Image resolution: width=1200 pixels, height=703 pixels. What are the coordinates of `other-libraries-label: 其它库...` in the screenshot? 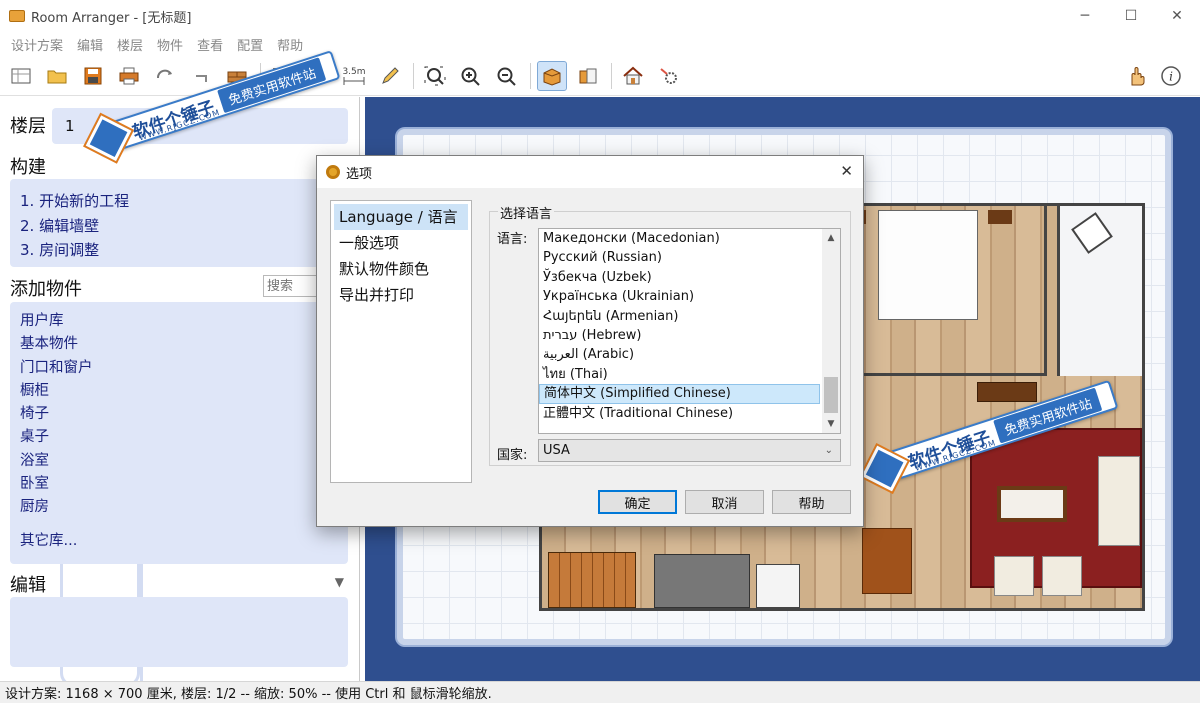 It's located at (49, 540).